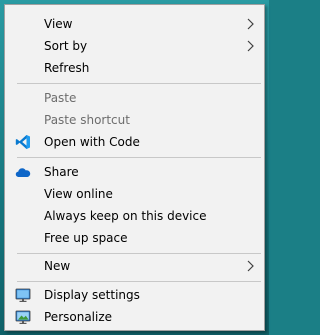  What do you see at coordinates (134, 172) in the screenshot?
I see `menu-item-share: Share` at bounding box center [134, 172].